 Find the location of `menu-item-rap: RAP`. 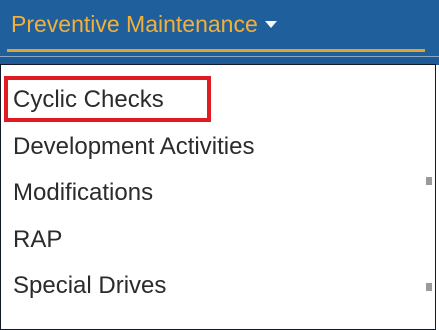

menu-item-rap: RAP is located at coordinates (211, 240).